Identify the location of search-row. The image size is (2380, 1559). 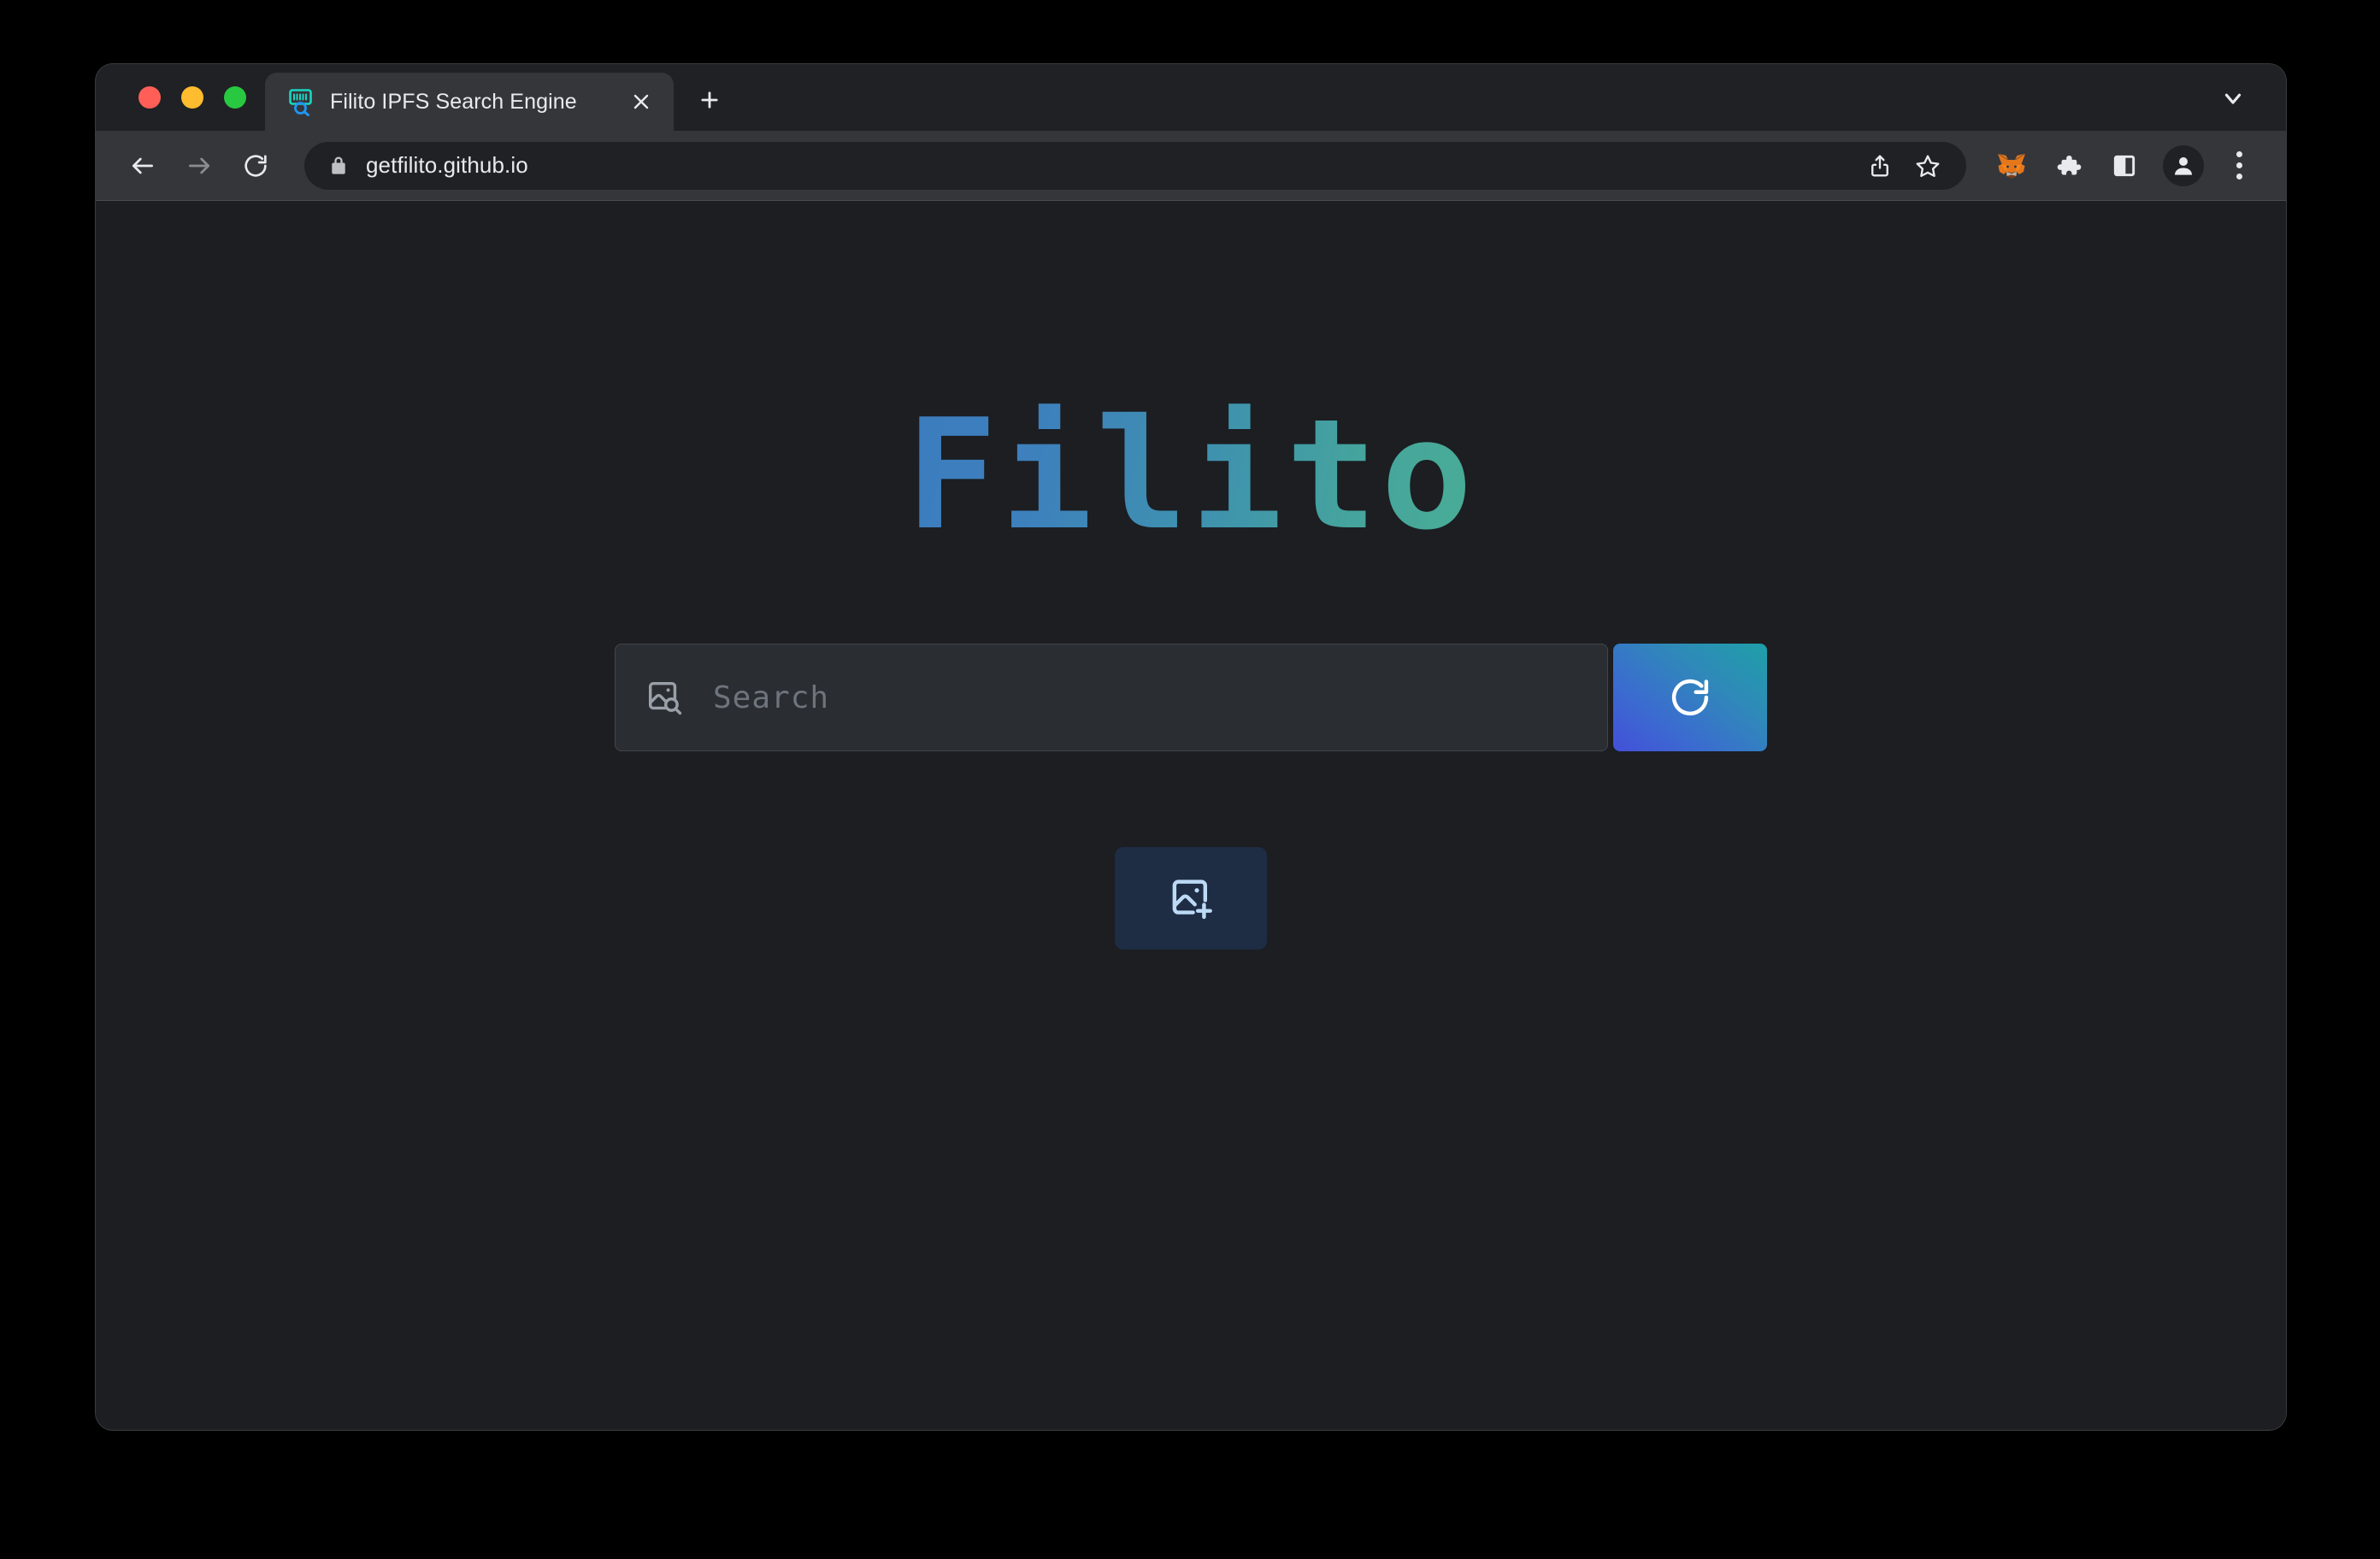
(1191, 697).